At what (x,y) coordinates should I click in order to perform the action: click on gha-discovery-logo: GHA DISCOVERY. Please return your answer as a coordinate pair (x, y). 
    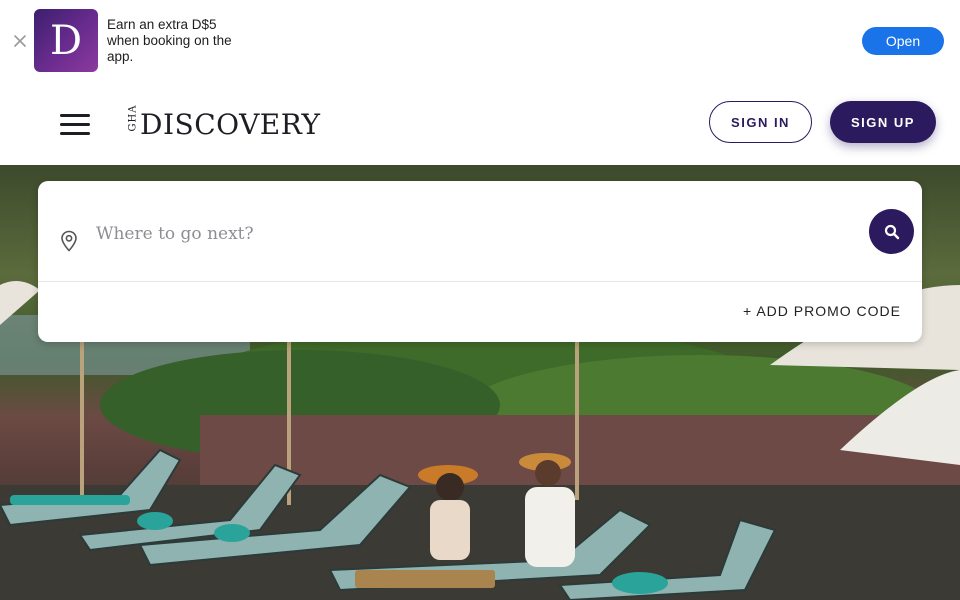
    Looking at the image, I should click on (223, 124).